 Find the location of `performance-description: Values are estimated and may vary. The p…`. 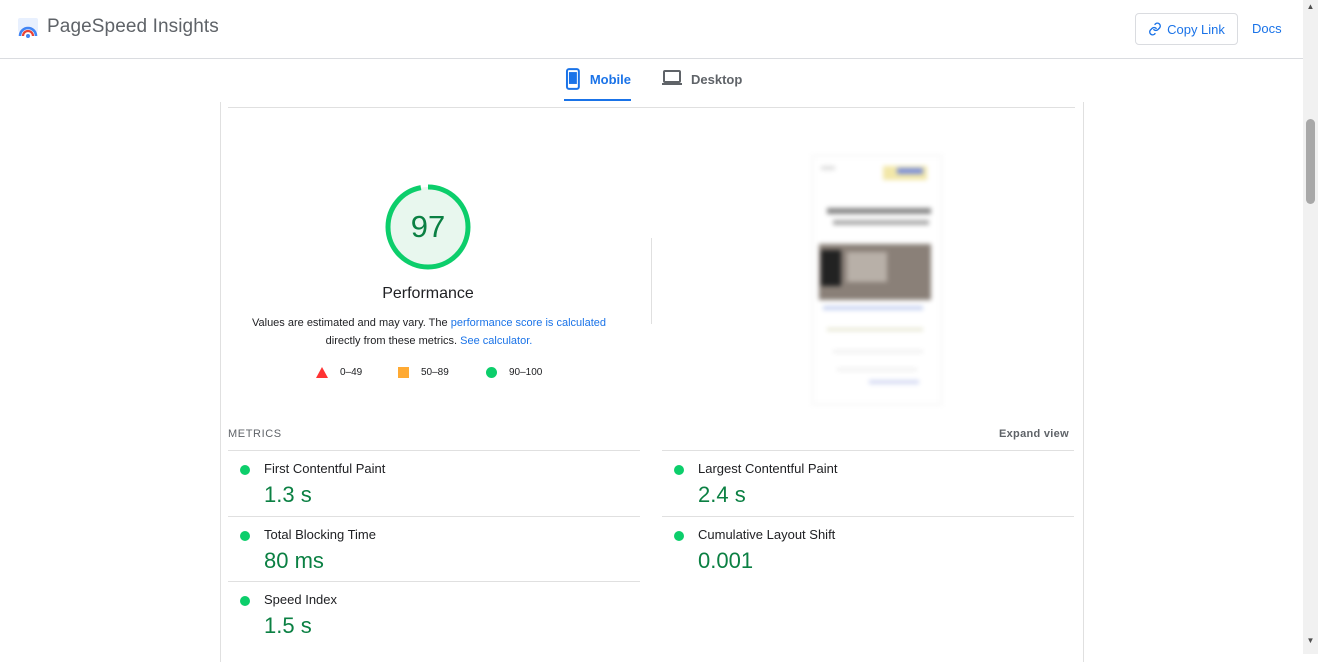

performance-description: Values are estimated and may vary. The p… is located at coordinates (429, 332).